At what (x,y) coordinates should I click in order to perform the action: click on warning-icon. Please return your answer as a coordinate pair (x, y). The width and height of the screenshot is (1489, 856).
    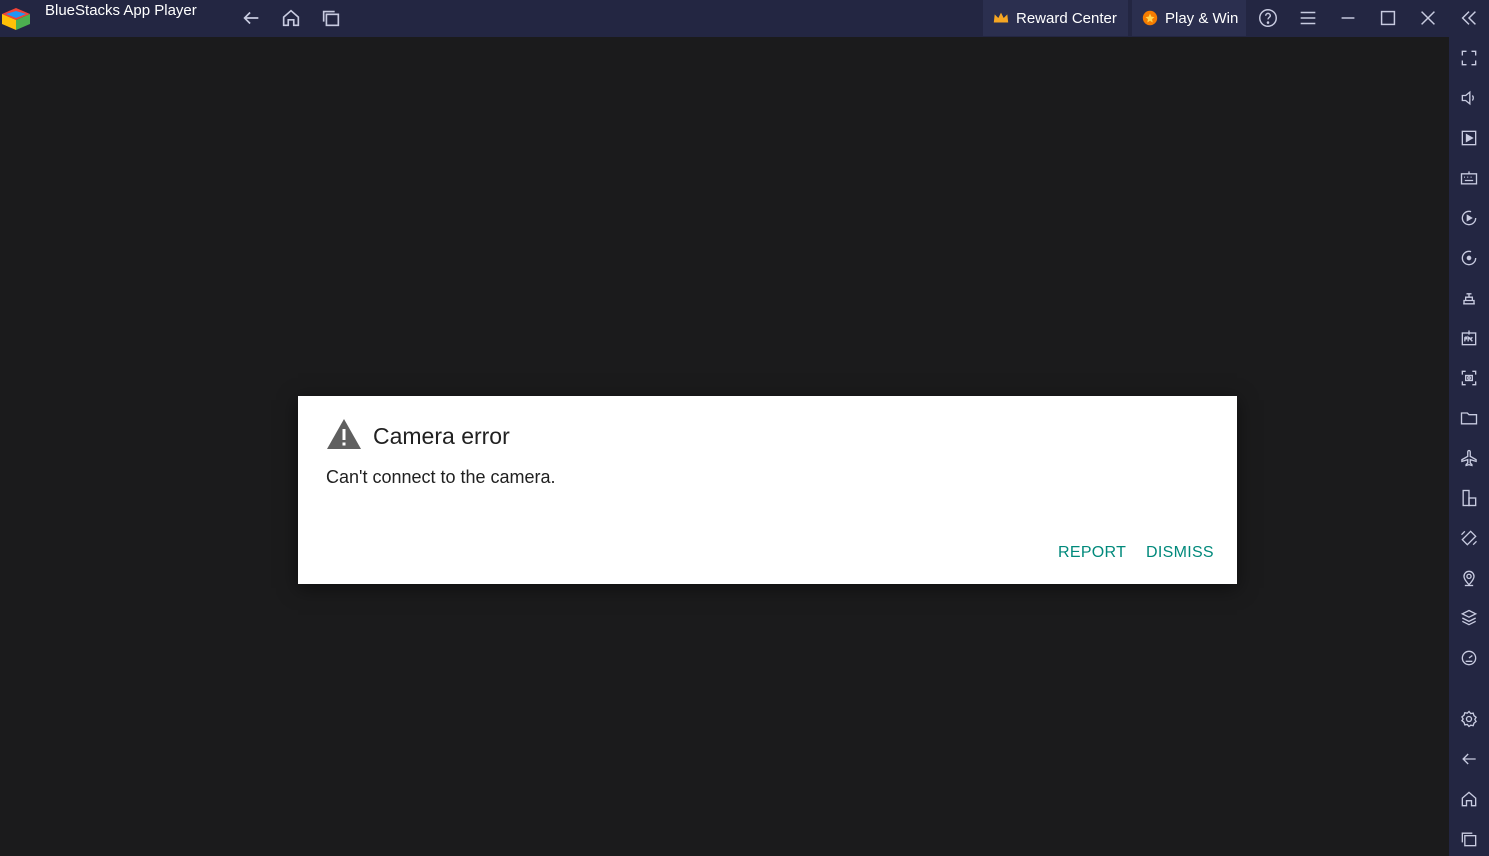
    Looking at the image, I should click on (344, 434).